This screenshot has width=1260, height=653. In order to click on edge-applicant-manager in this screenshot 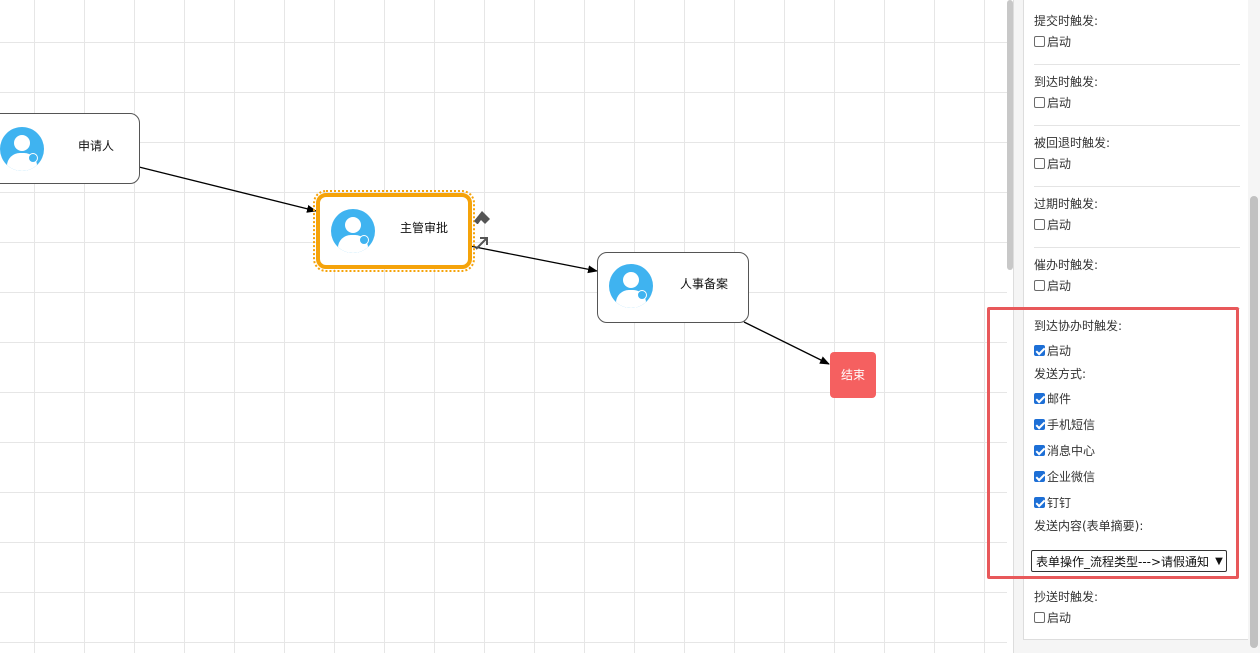, I will do `click(227, 189)`.